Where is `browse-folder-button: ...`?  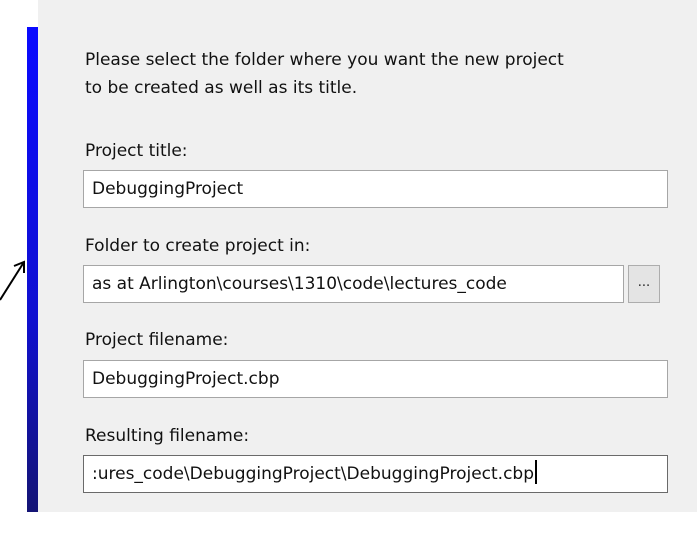
browse-folder-button: ... is located at coordinates (644, 284).